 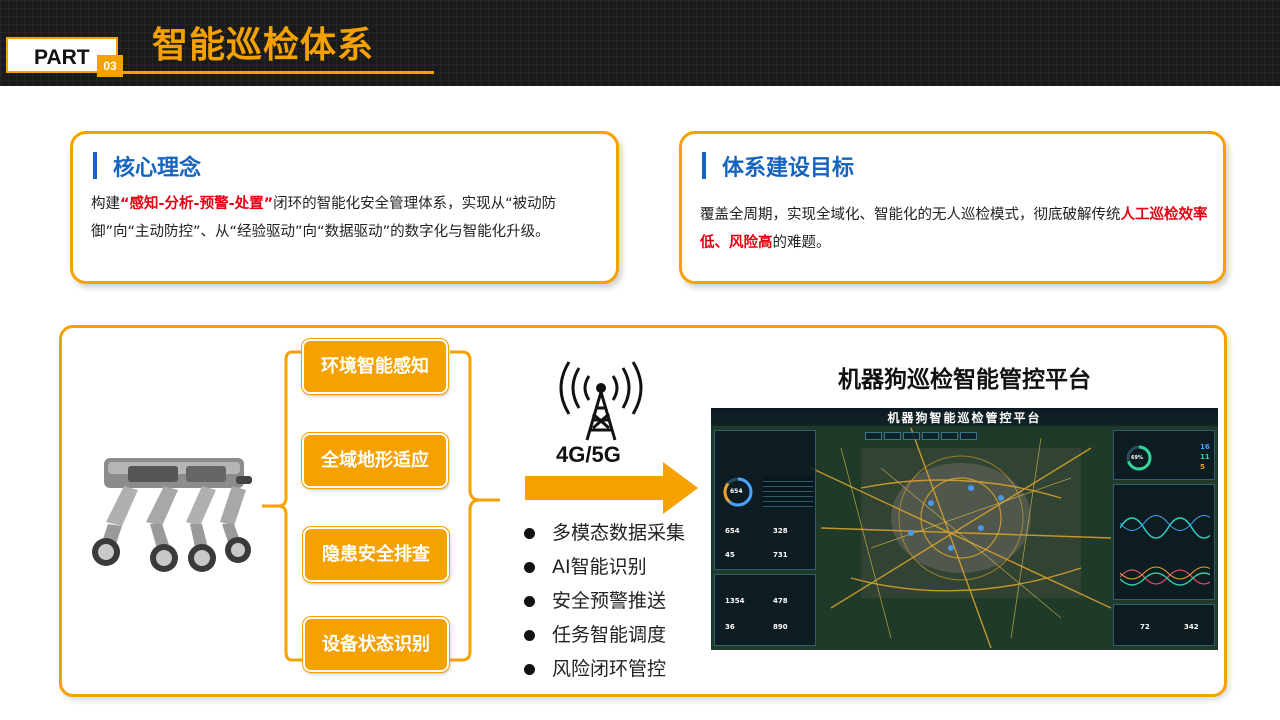 I want to click on dashboard-title: 机器狗智能巡检管控平台, so click(x=964, y=418).